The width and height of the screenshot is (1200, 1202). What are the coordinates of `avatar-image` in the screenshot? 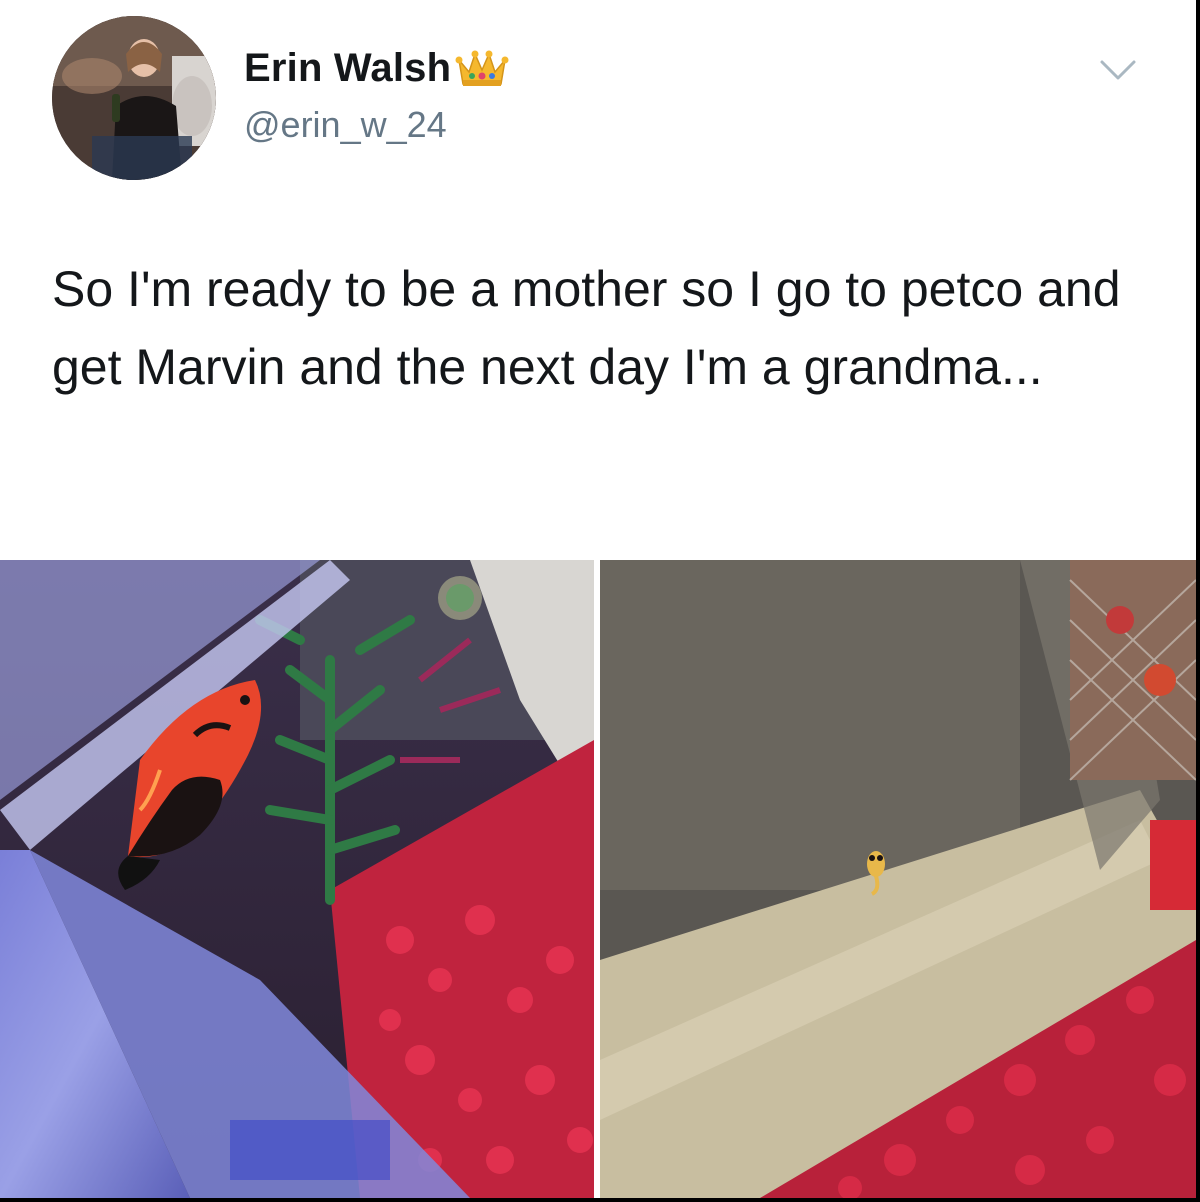 It's located at (134, 98).